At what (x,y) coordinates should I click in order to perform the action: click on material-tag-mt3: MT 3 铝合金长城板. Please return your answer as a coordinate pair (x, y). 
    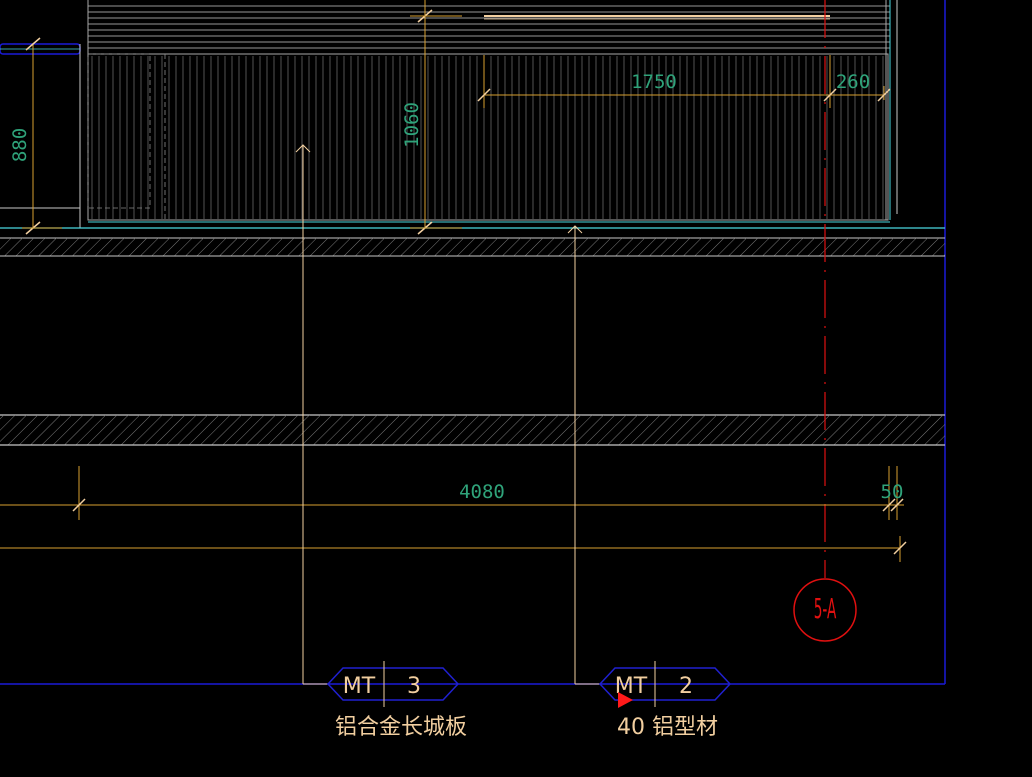
    Looking at the image, I should click on (396, 700).